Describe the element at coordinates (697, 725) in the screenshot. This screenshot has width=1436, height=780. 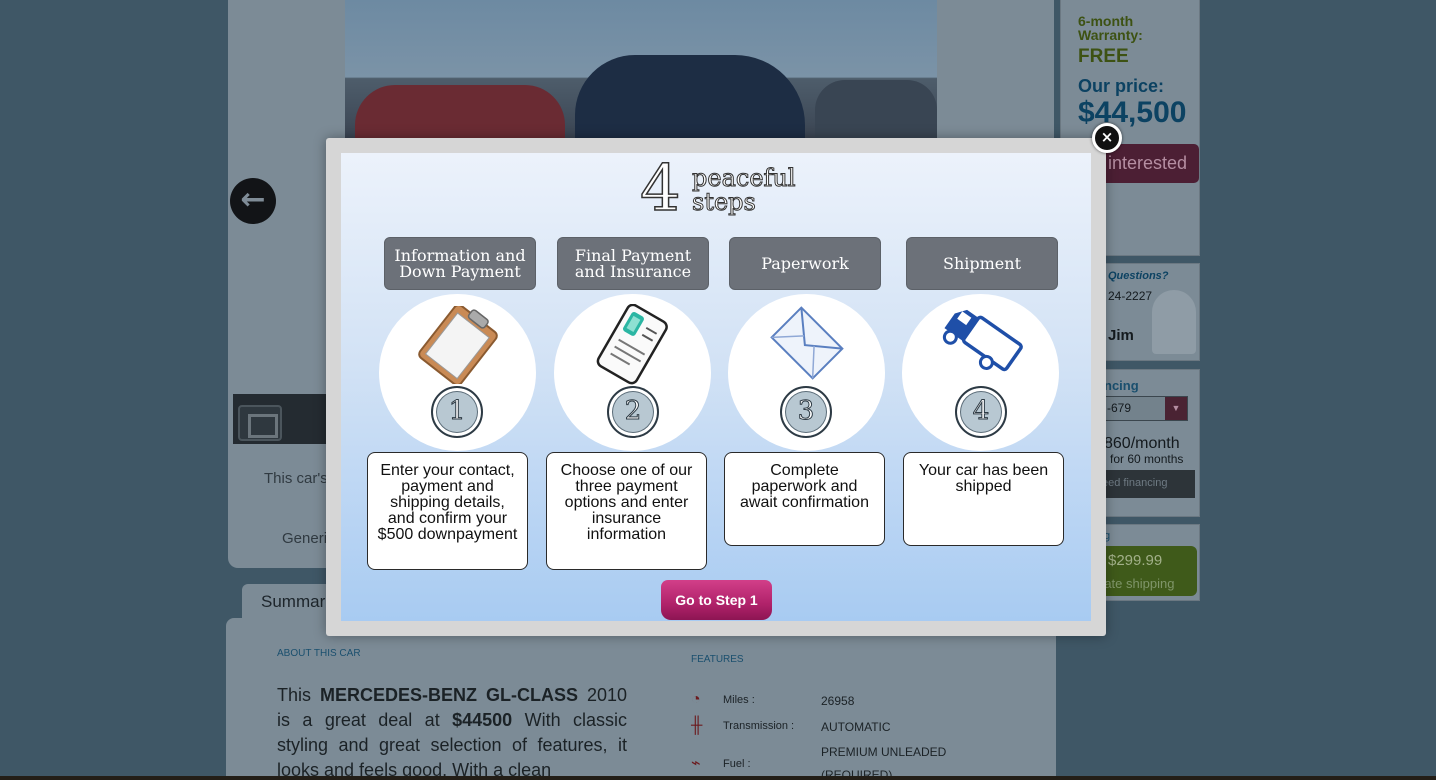
I see `transmission-icon: ╫` at that location.